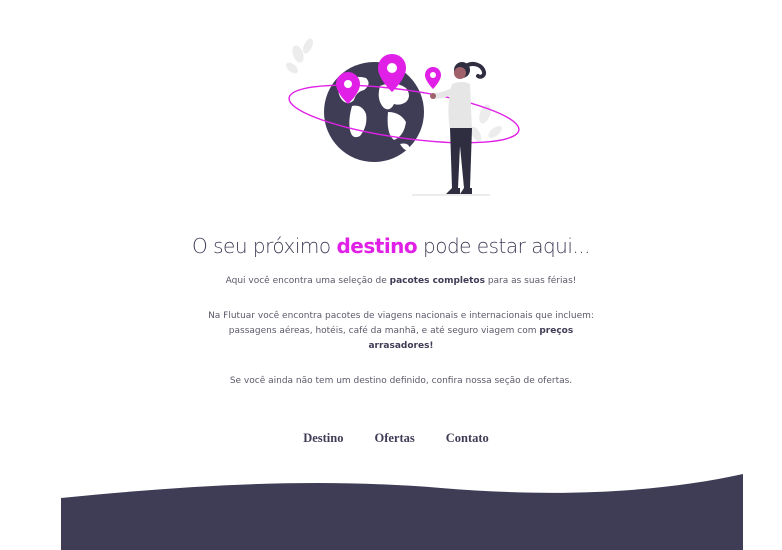 This screenshot has width=782, height=550. I want to click on nav-link-contato: Contato, so click(467, 438).